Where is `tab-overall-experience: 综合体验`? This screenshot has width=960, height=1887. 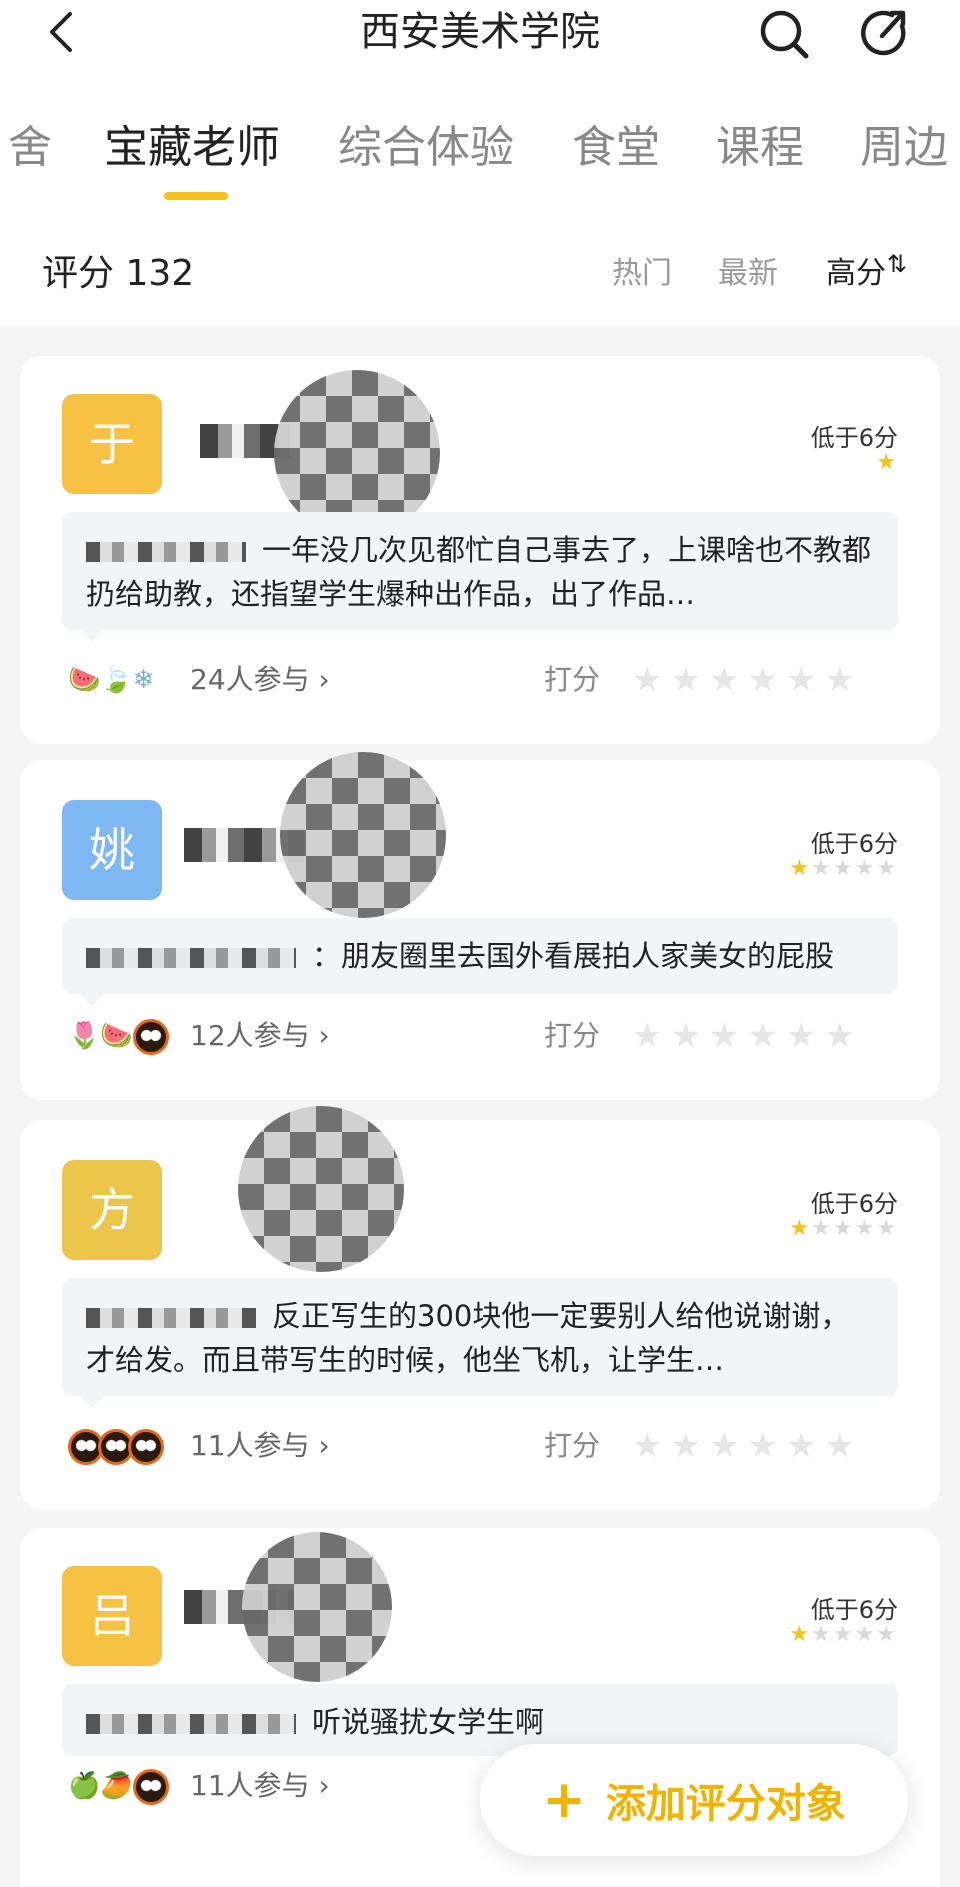
tab-overall-experience: 综合体验 is located at coordinates (426, 148).